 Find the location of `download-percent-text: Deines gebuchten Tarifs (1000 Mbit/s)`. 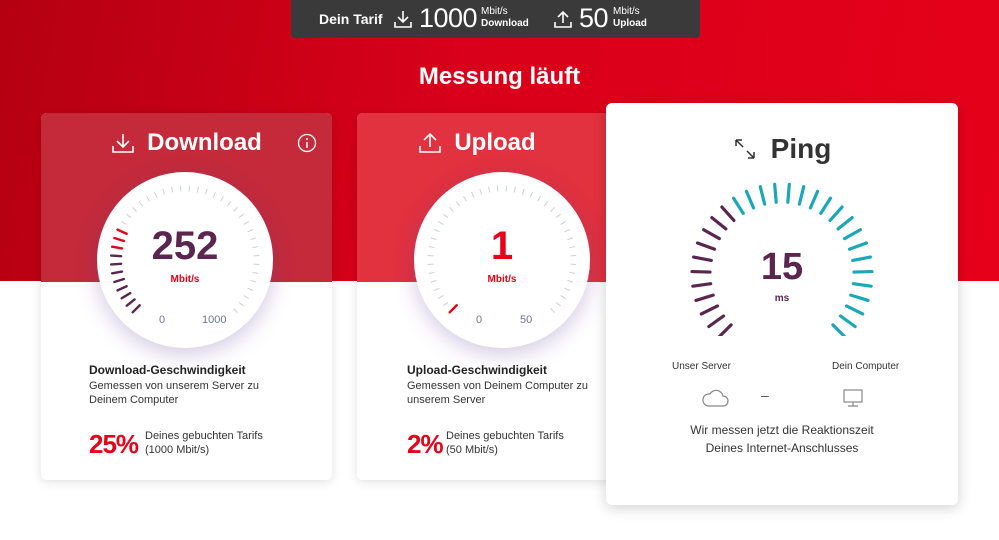

download-percent-text: Deines gebuchten Tarifs (1000 Mbit/s) is located at coordinates (204, 443).